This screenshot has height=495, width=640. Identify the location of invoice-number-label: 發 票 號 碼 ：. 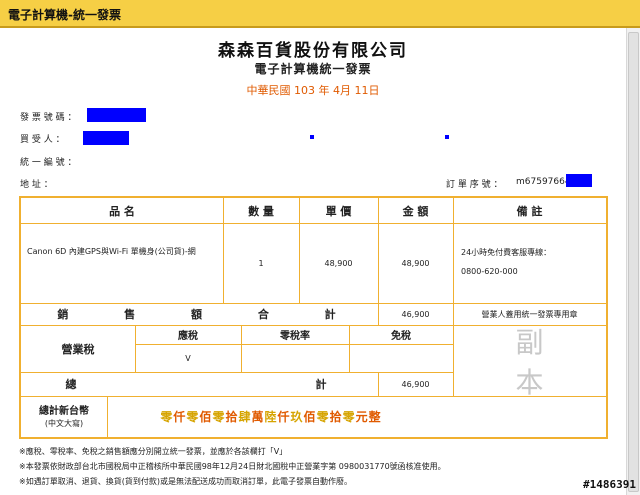
(48, 118).